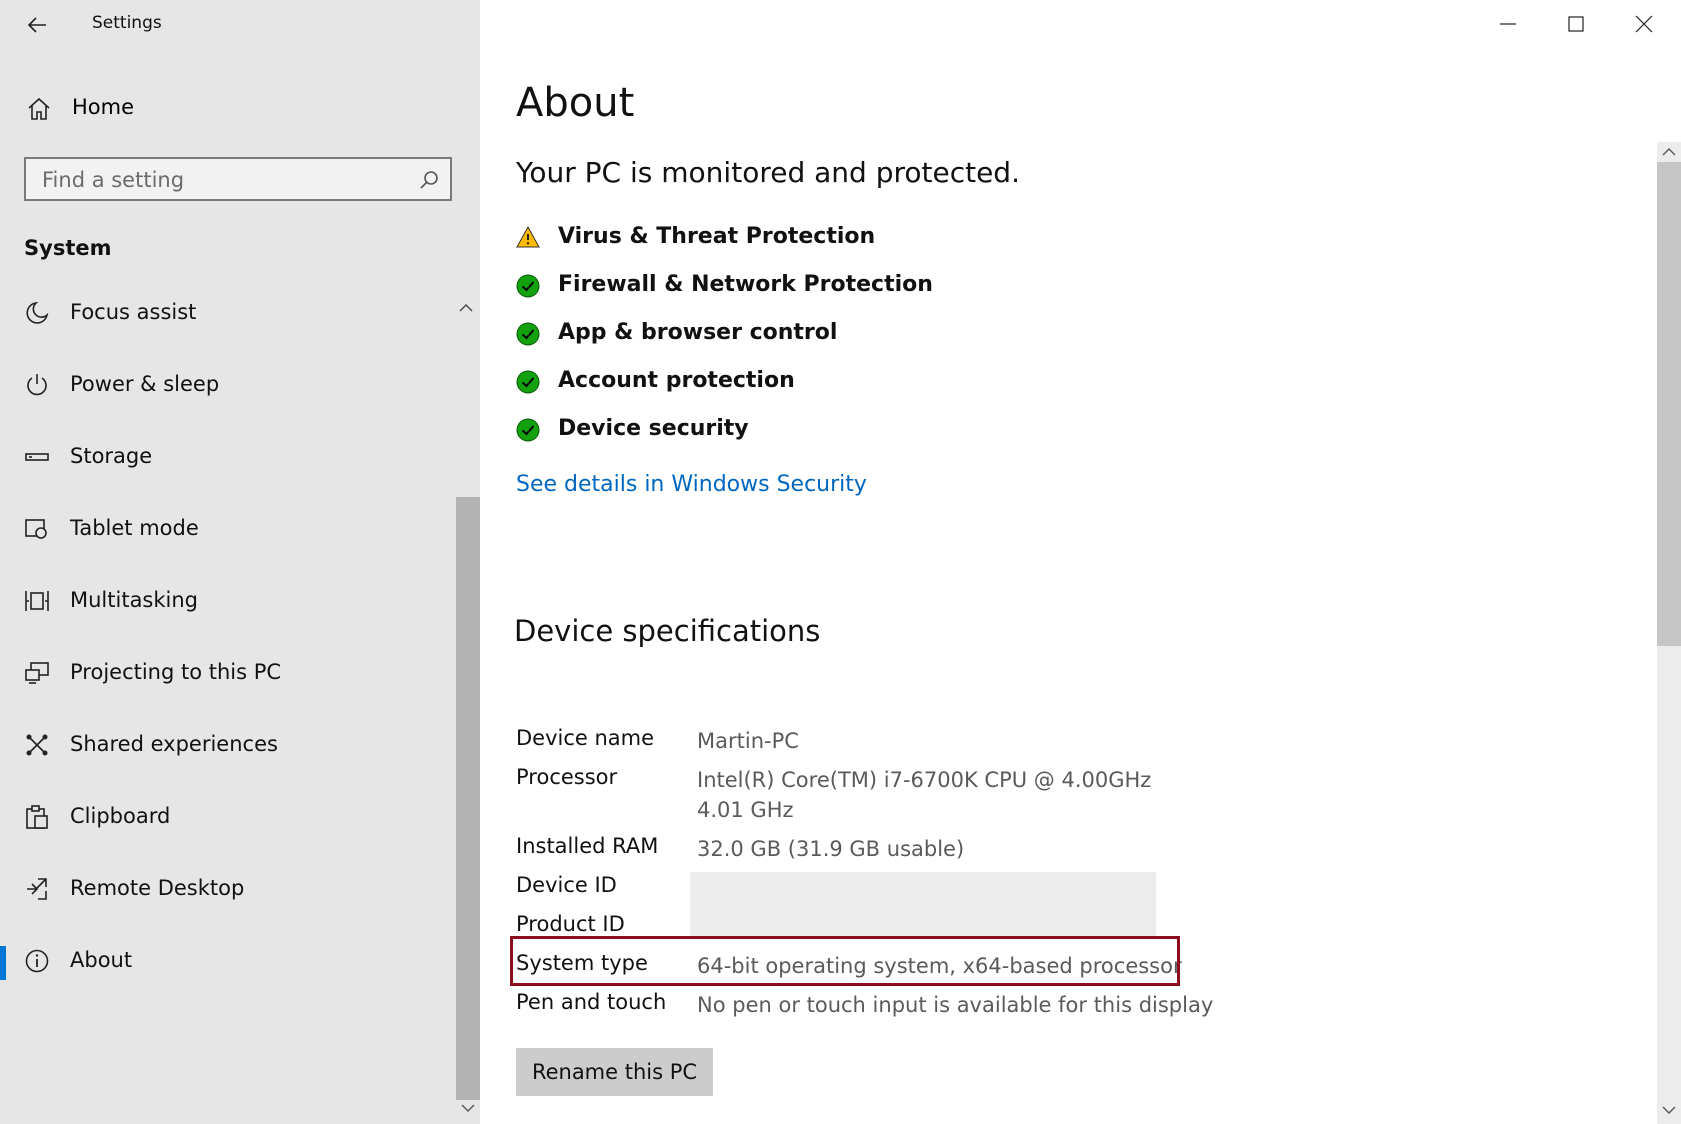 The width and height of the screenshot is (1681, 1124). I want to click on sidebar-item-label: About, so click(101, 960).